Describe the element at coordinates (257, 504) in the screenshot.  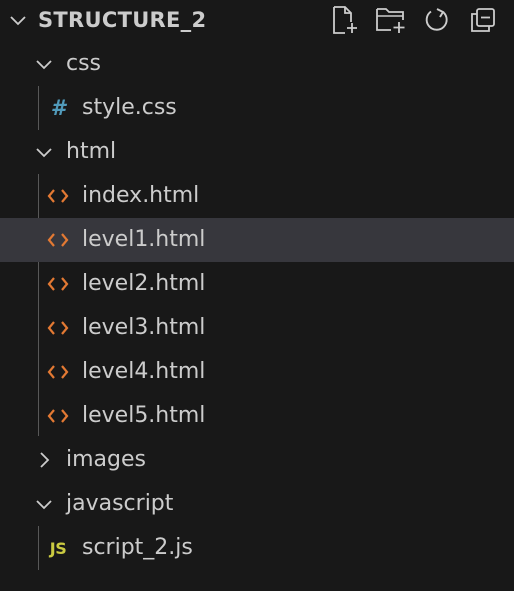
I see `tree-folder-javascript: javascript` at that location.